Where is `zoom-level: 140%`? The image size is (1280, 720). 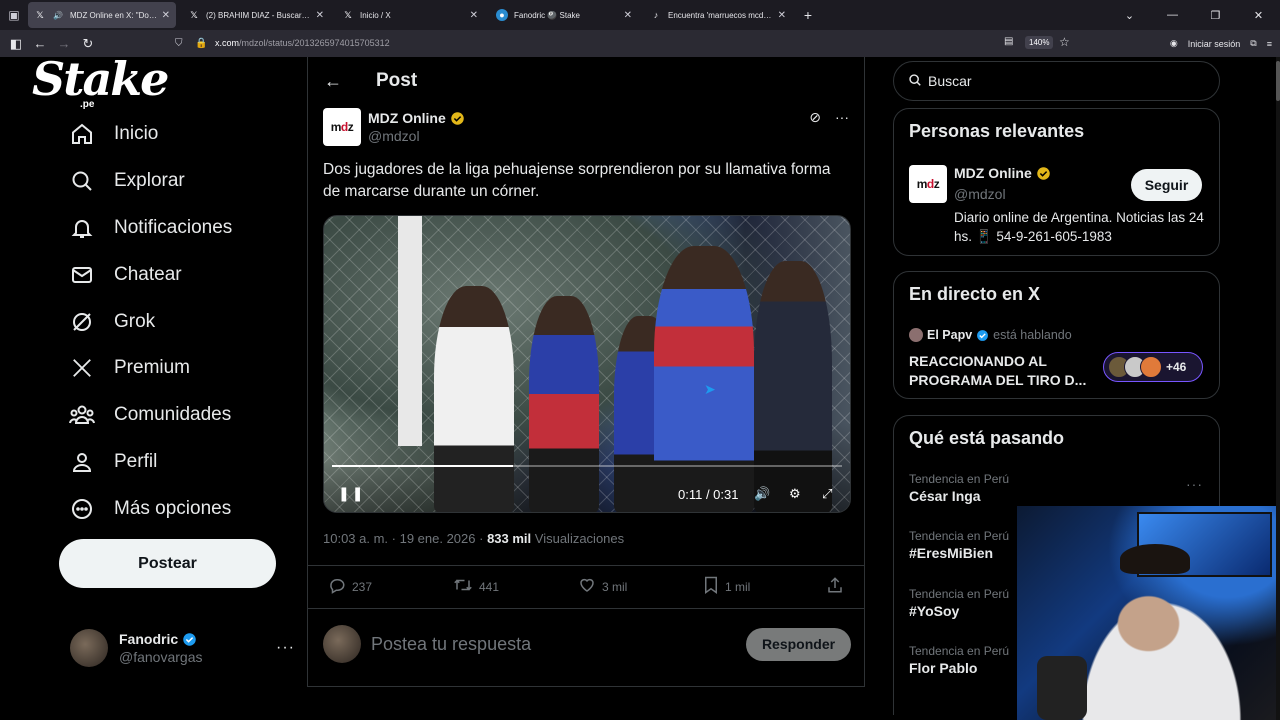
zoom-level: 140% is located at coordinates (1039, 42).